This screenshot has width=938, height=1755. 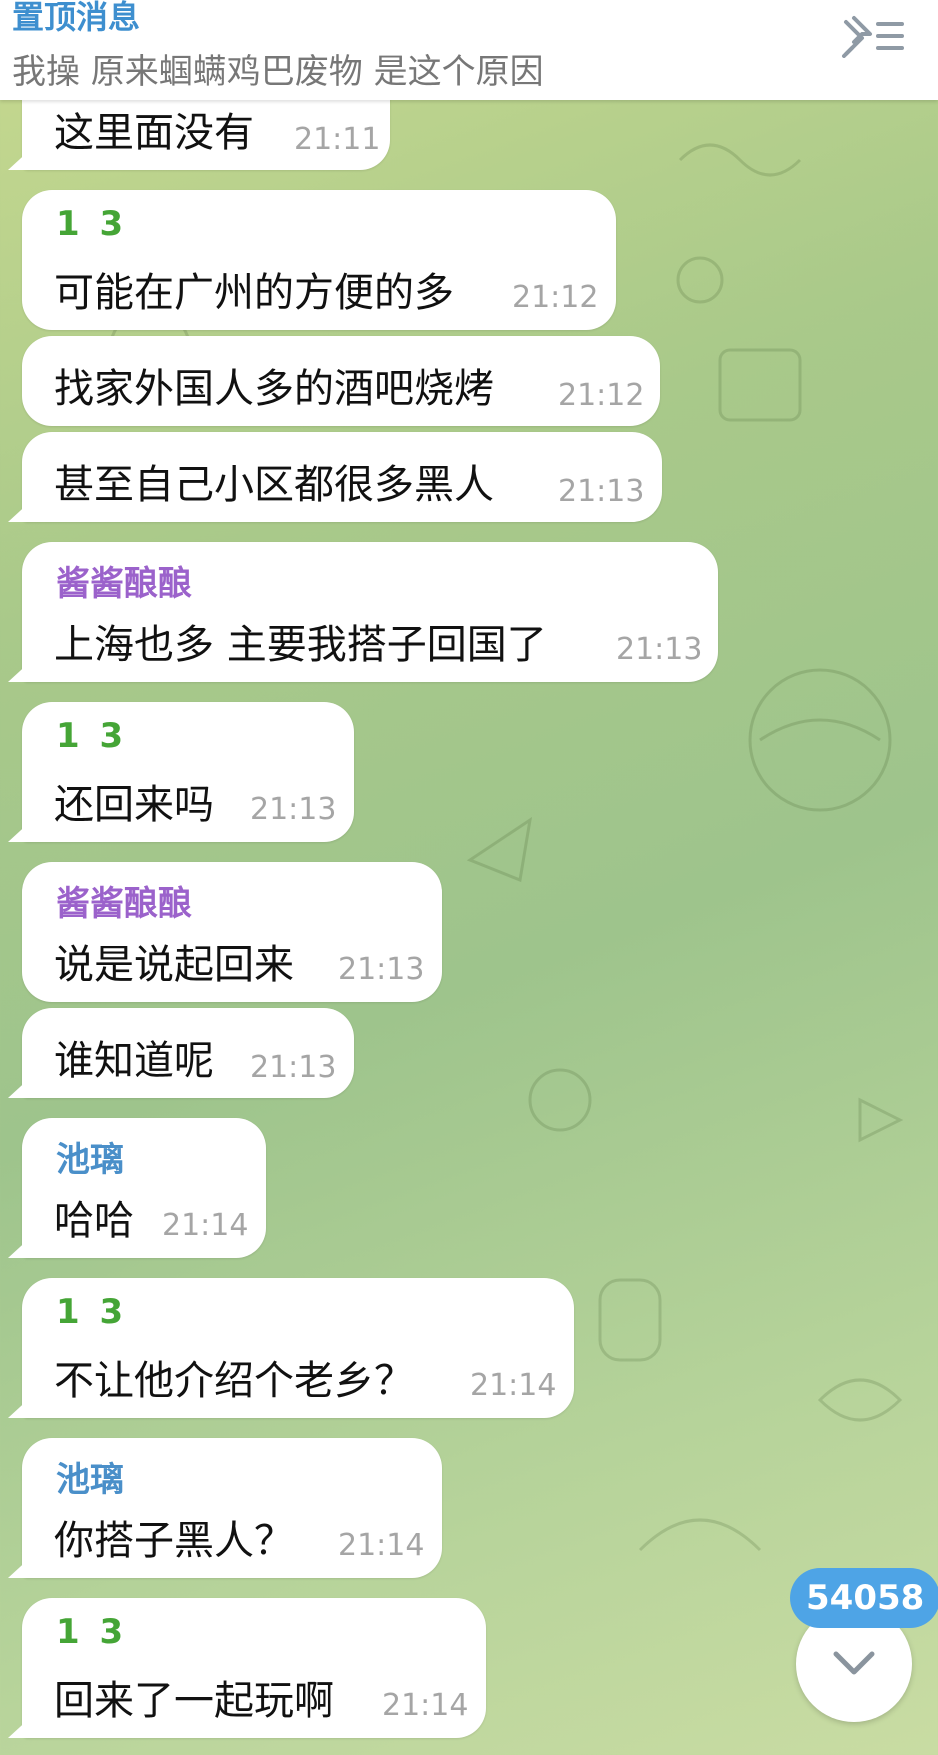 What do you see at coordinates (319, 260) in the screenshot?
I see `message-bubble: 1 3 可能在广州的方便的多 21:12` at bounding box center [319, 260].